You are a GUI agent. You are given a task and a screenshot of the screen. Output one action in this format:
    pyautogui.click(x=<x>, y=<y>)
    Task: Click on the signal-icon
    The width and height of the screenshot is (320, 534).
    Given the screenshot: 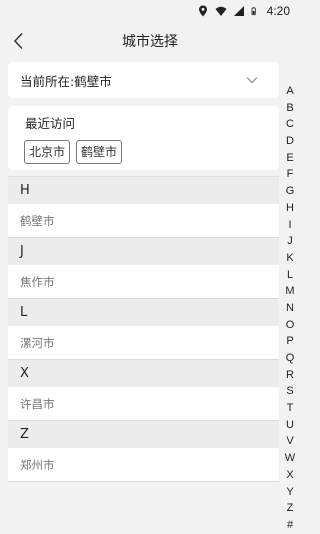 What is the action you would take?
    pyautogui.click(x=238, y=11)
    